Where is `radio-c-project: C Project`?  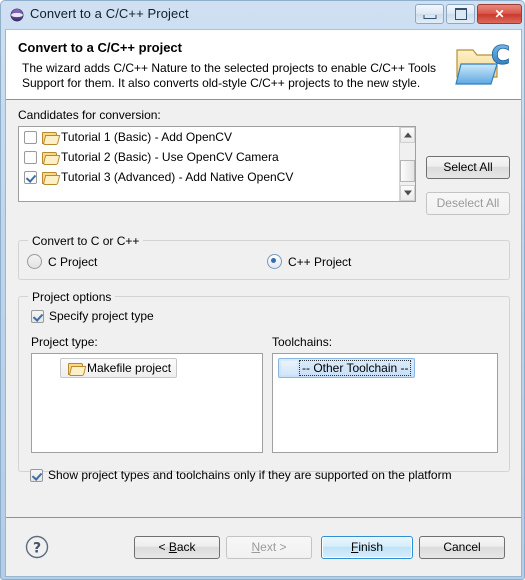
radio-c-project: C Project is located at coordinates (62, 261).